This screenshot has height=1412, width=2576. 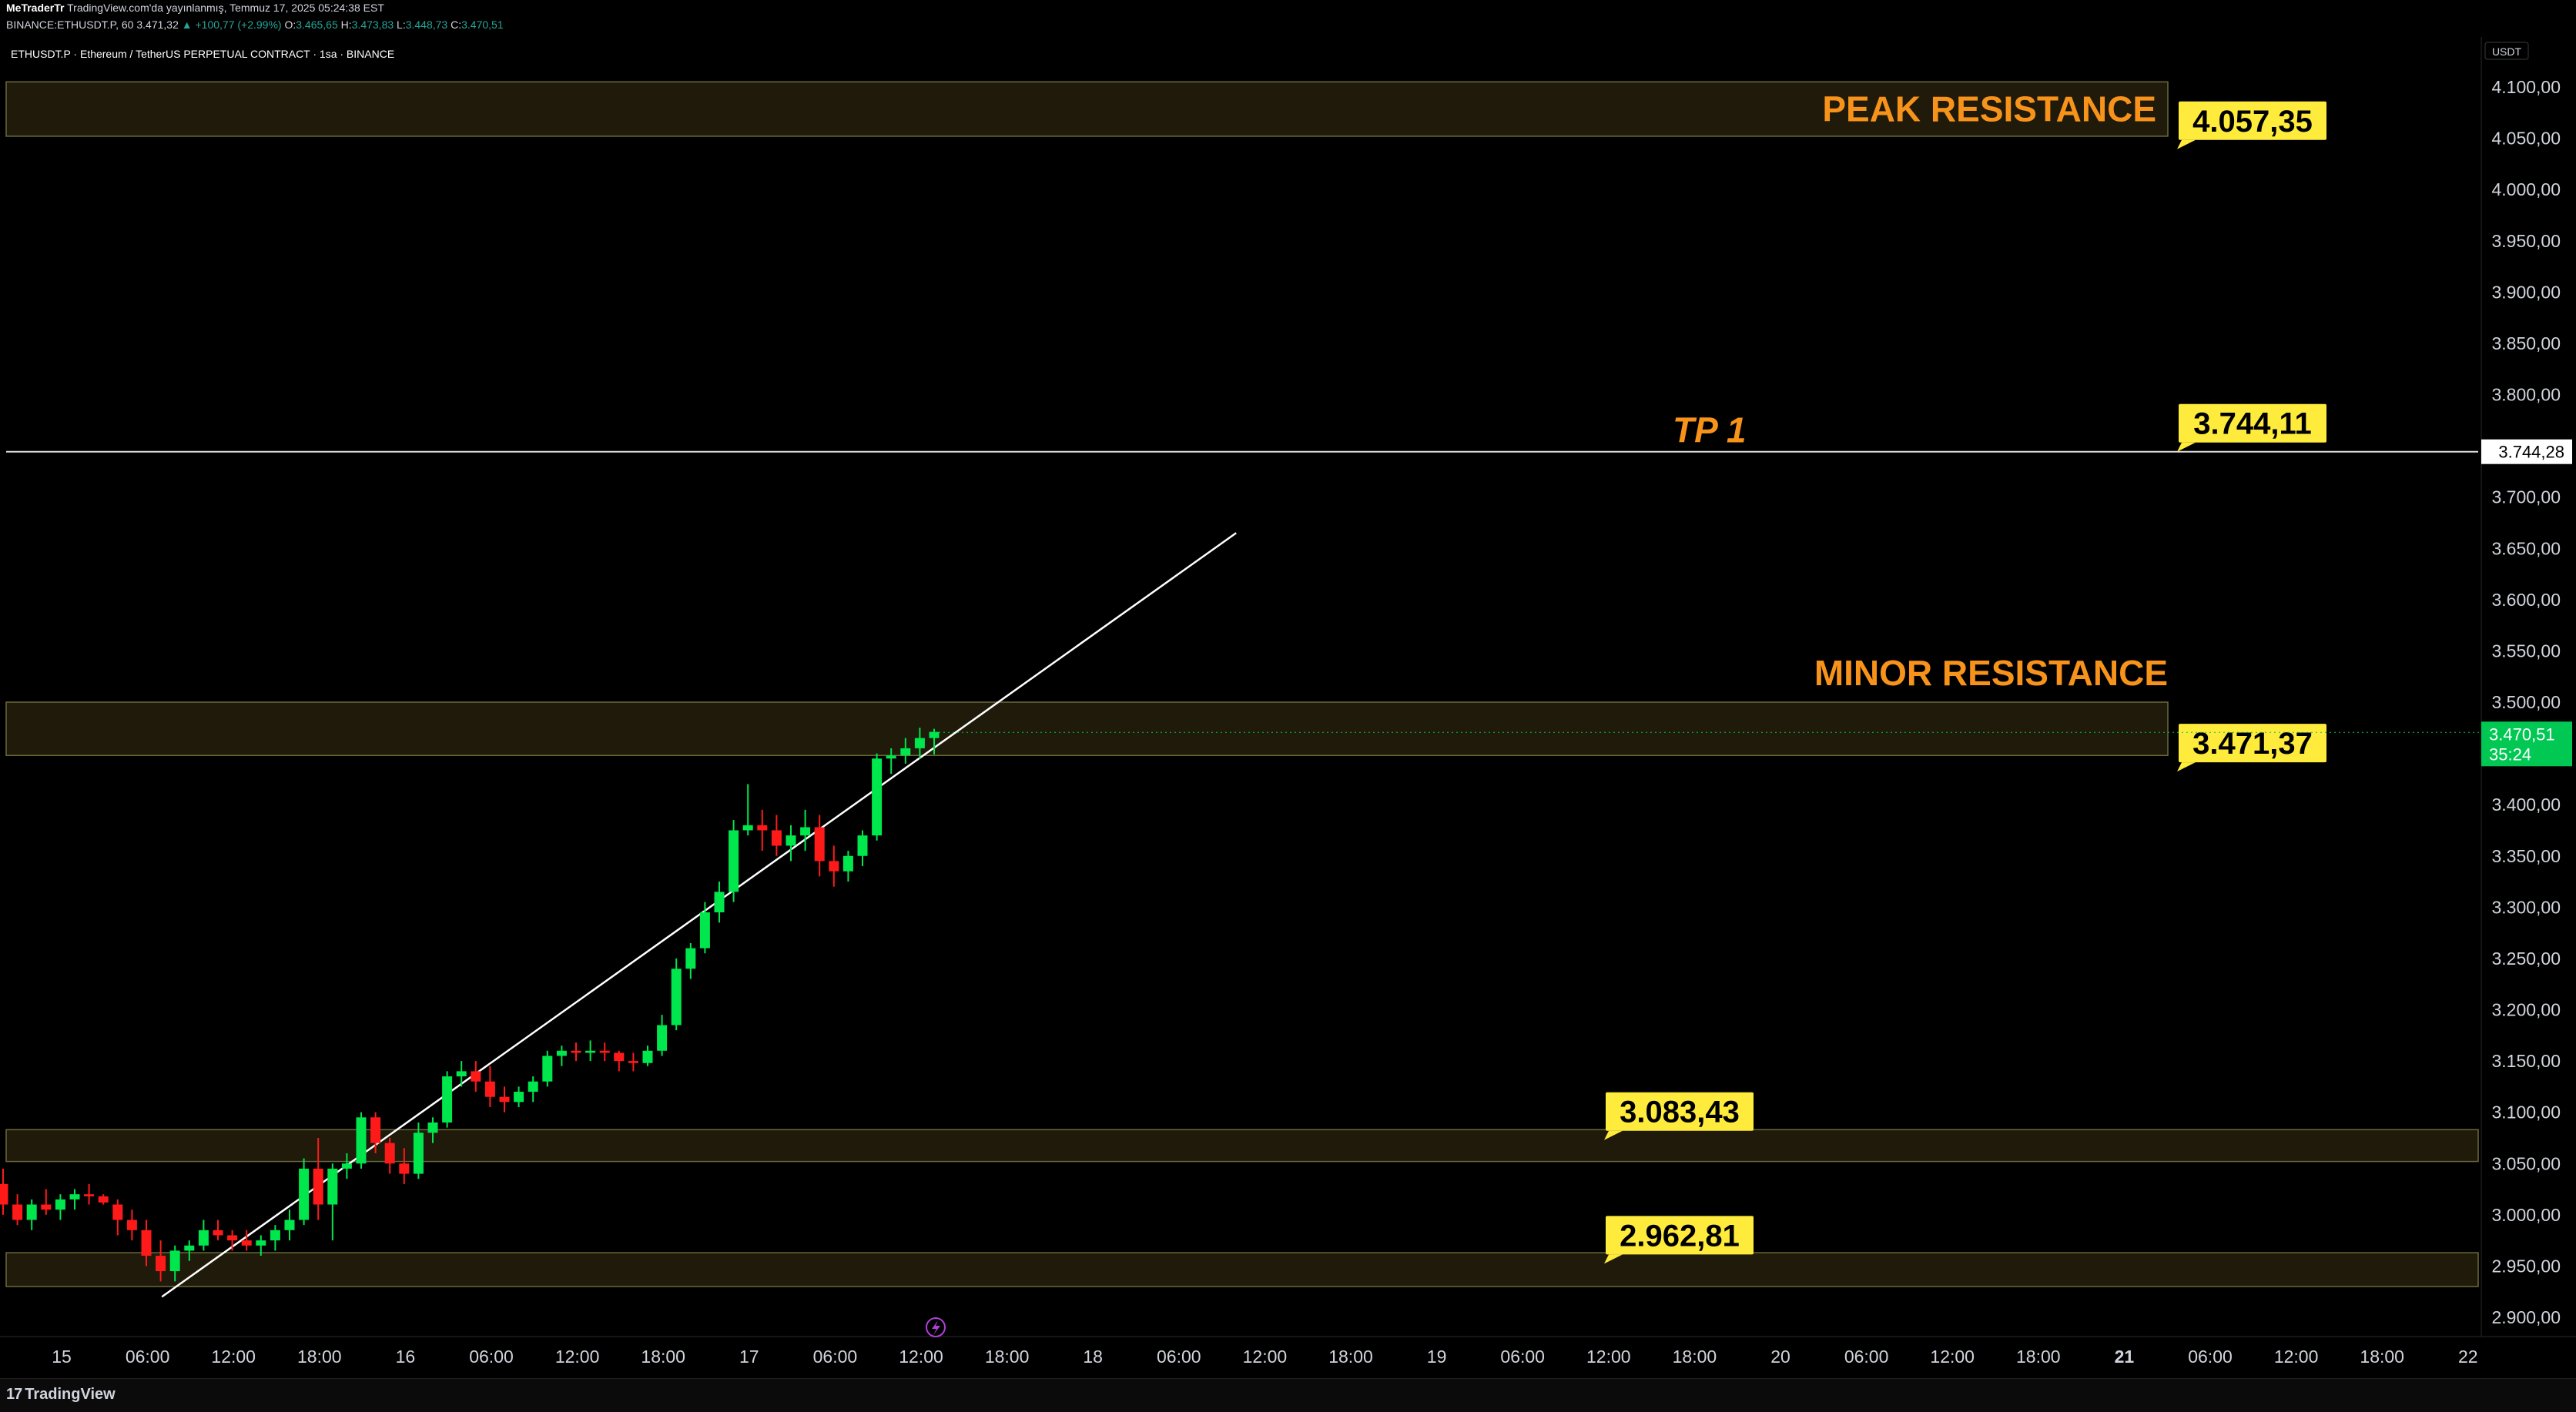 I want to click on callout-peak-value: 4.057,35, so click(x=2252, y=122).